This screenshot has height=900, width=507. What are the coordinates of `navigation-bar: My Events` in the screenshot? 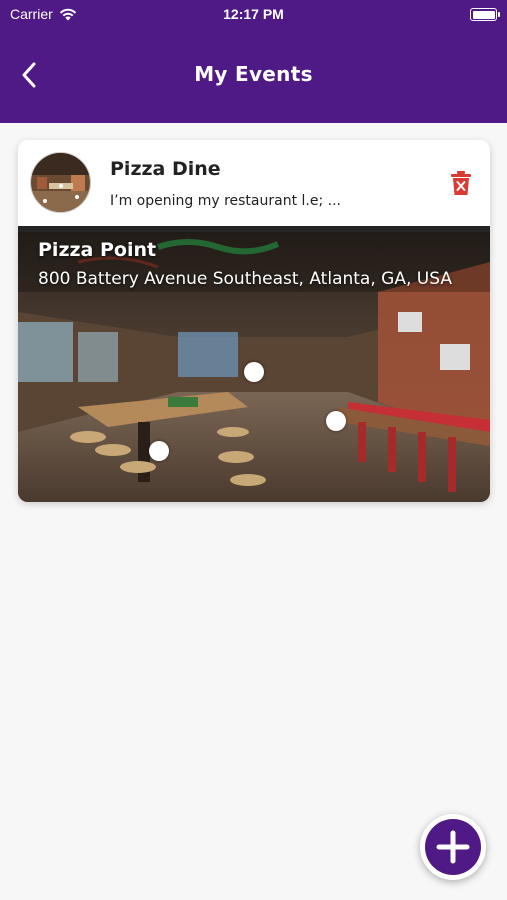 It's located at (253, 75).